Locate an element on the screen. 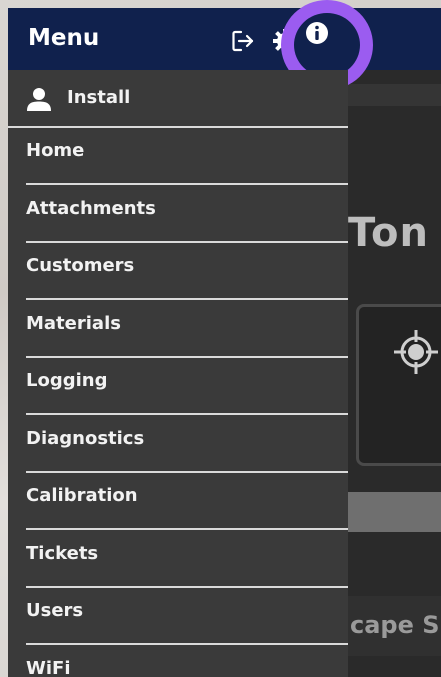 Image resolution: width=441 pixels, height=677 pixels. header-title: Menu is located at coordinates (64, 38).